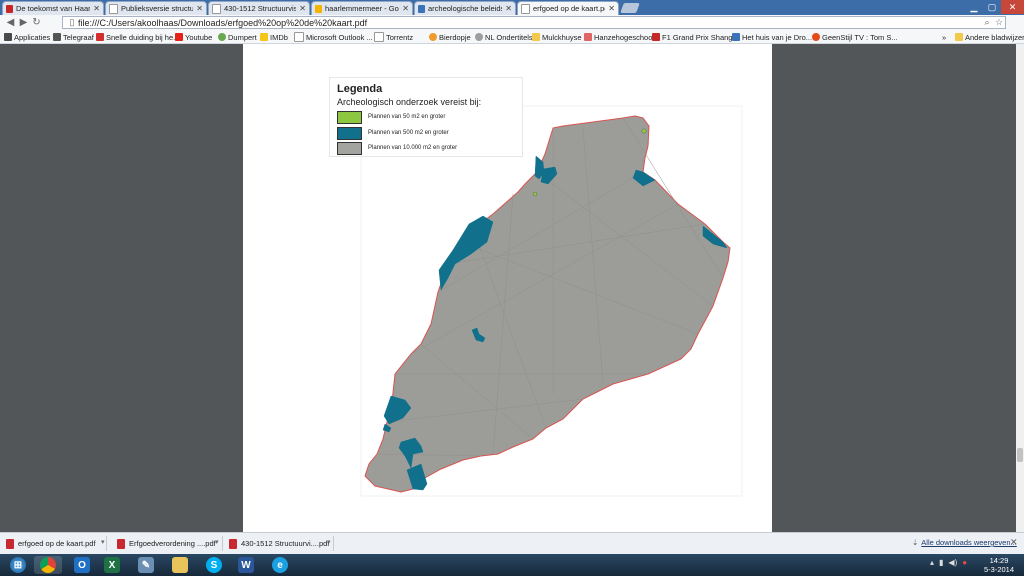 Image resolution: width=1024 pixels, height=576 pixels. What do you see at coordinates (999, 560) in the screenshot?
I see `clock-time: 14:29` at bounding box center [999, 560].